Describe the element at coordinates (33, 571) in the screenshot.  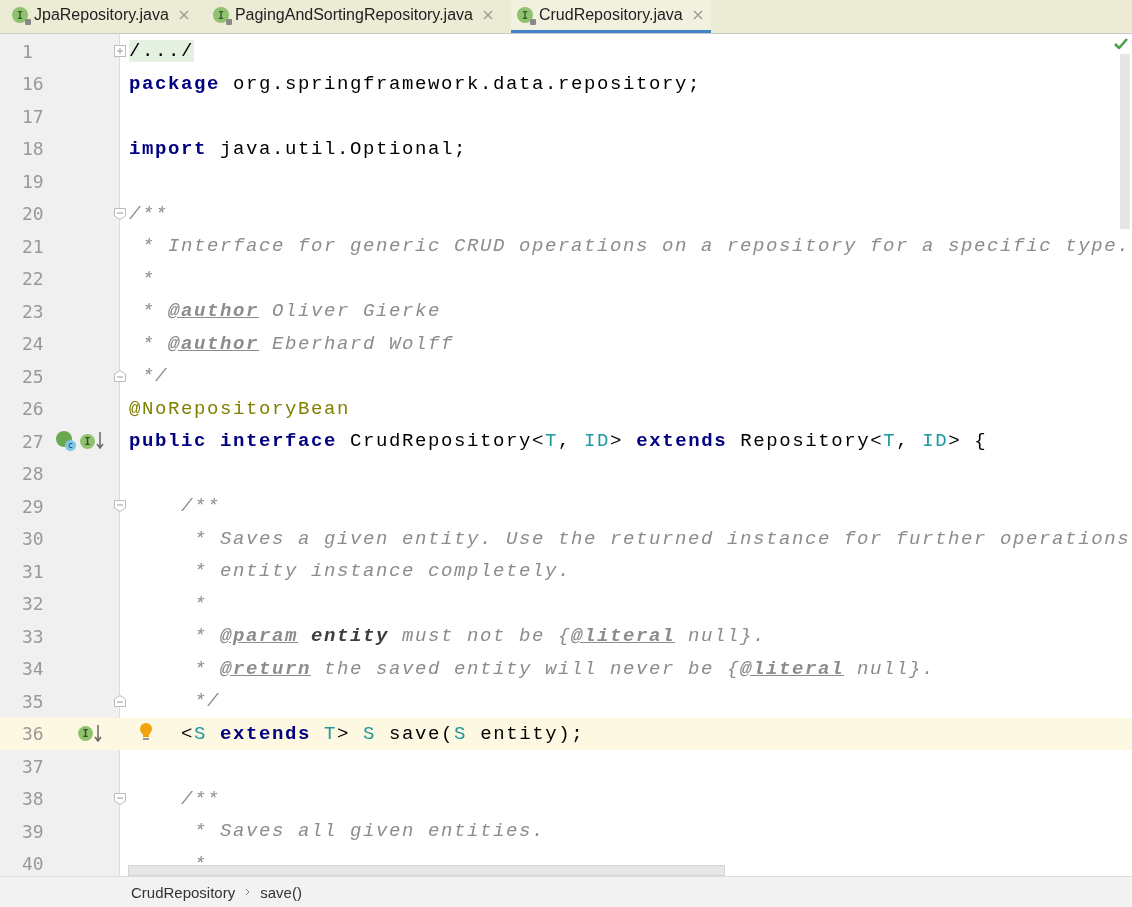
I see `line-number: 31` at that location.